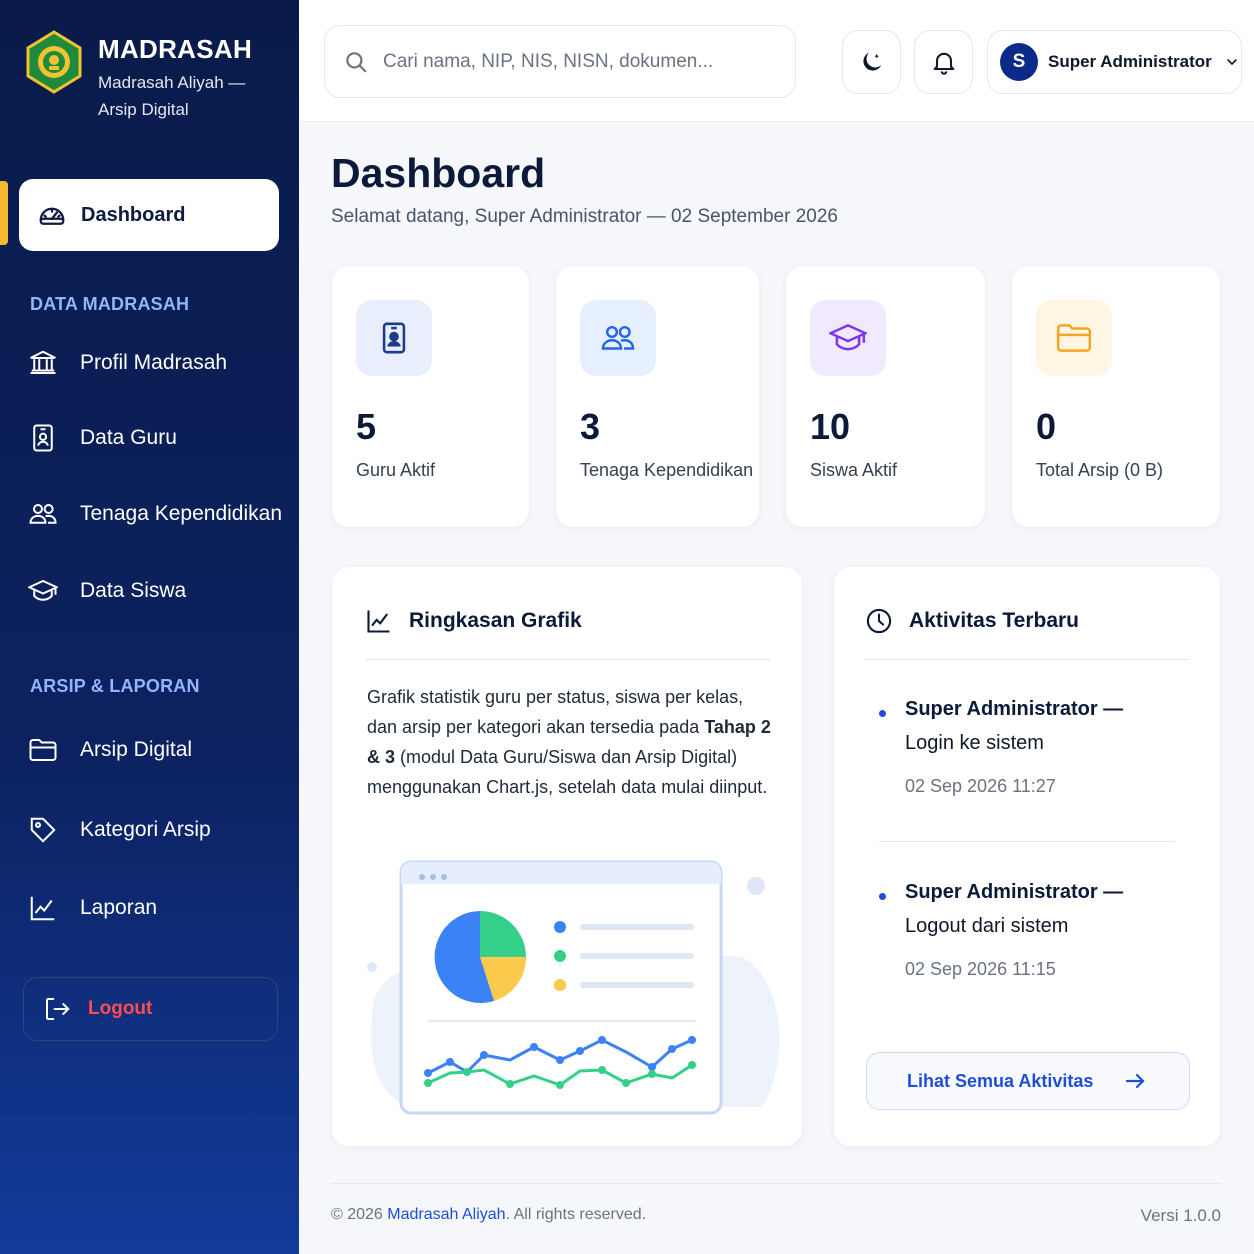 This screenshot has height=1254, width=1254. I want to click on sidebar-item-label: Profil Madrasah, so click(154, 362).